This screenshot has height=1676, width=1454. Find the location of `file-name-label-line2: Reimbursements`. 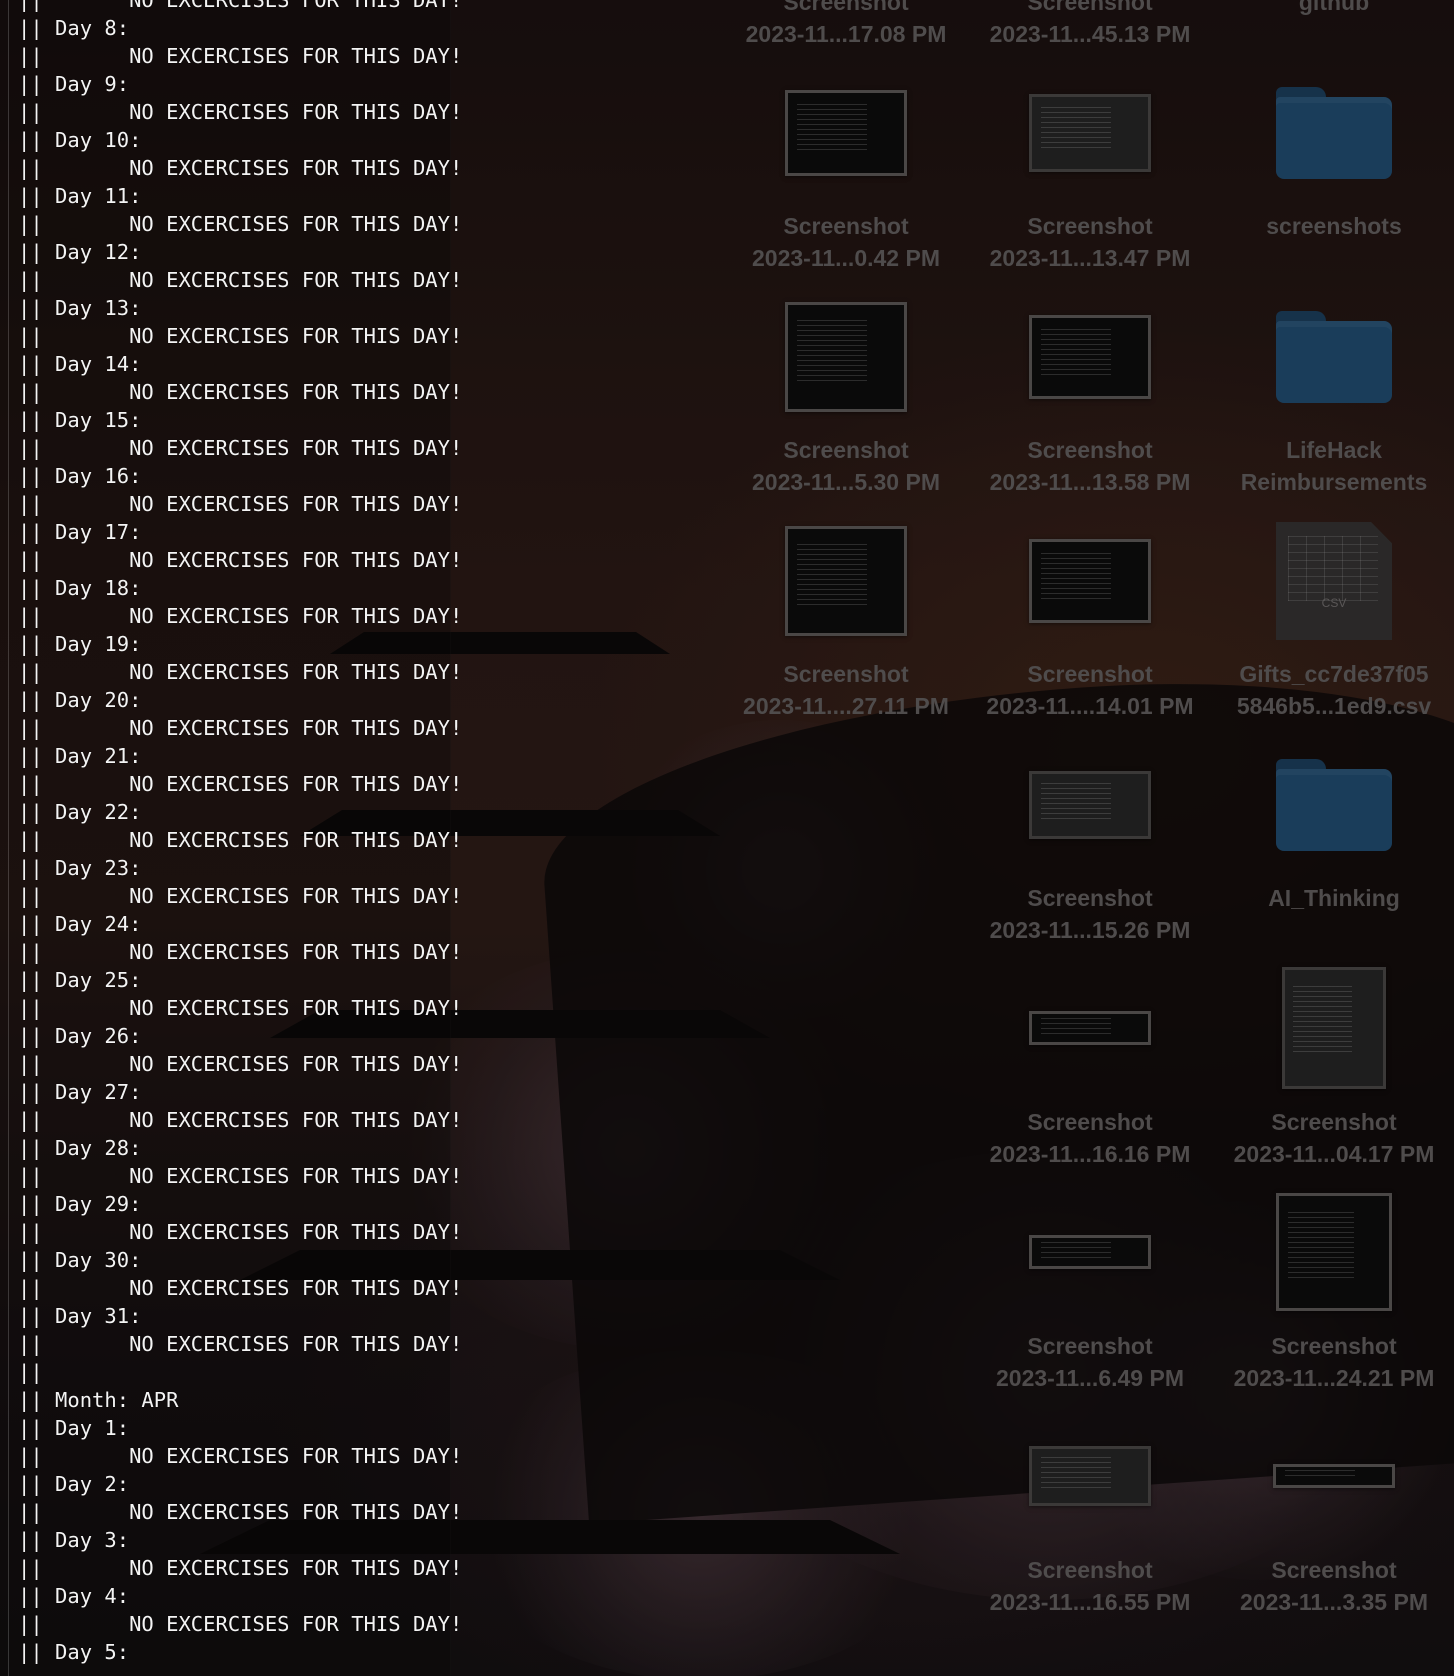

file-name-label-line2: Reimbursements is located at coordinates (1334, 482).